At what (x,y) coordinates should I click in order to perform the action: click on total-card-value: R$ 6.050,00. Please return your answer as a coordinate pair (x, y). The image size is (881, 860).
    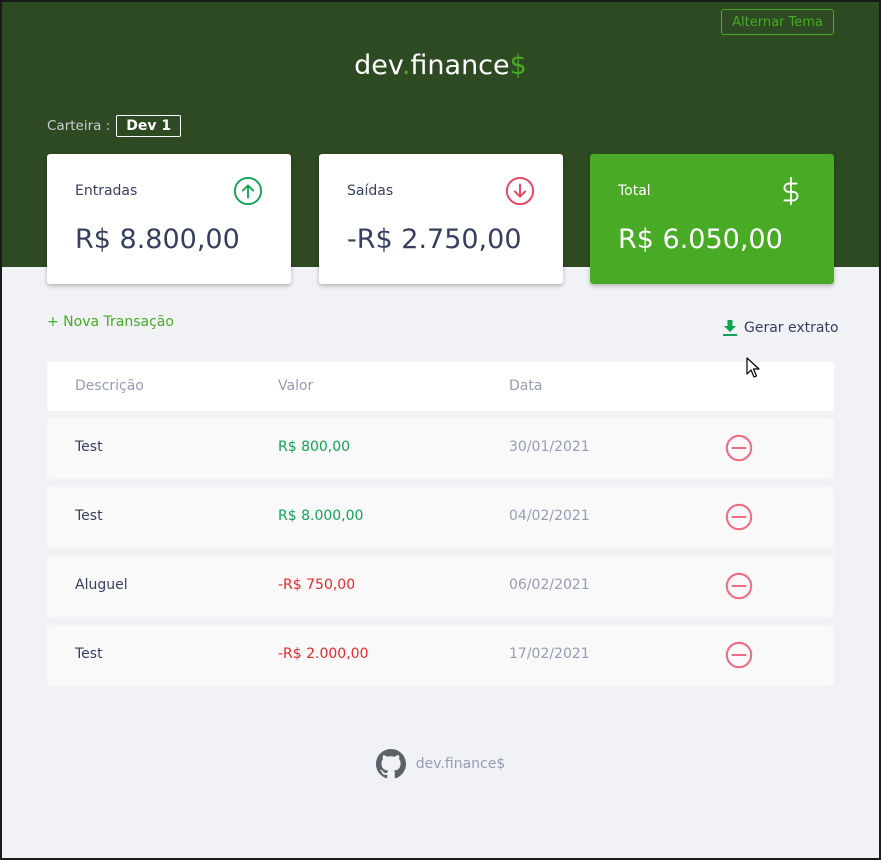
    Looking at the image, I should click on (700, 239).